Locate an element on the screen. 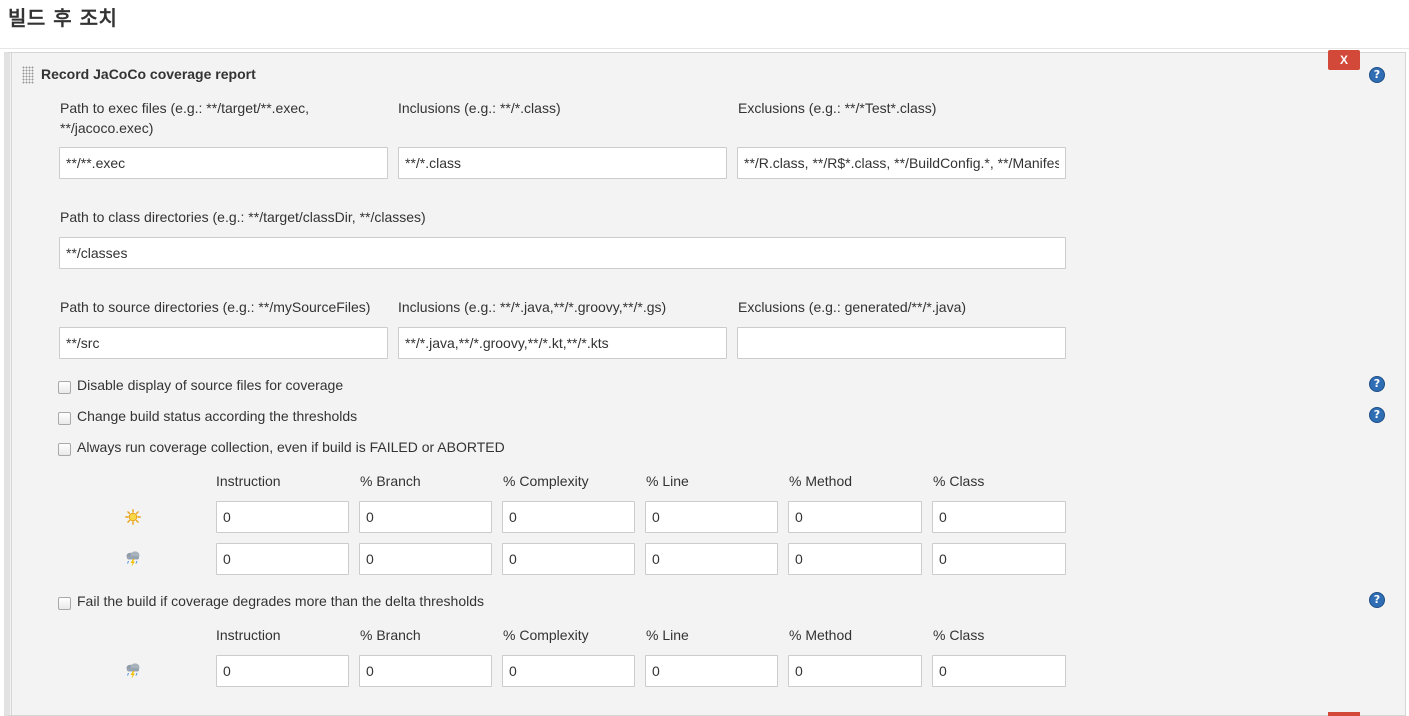  disable-source-checkbox is located at coordinates (64, 387).